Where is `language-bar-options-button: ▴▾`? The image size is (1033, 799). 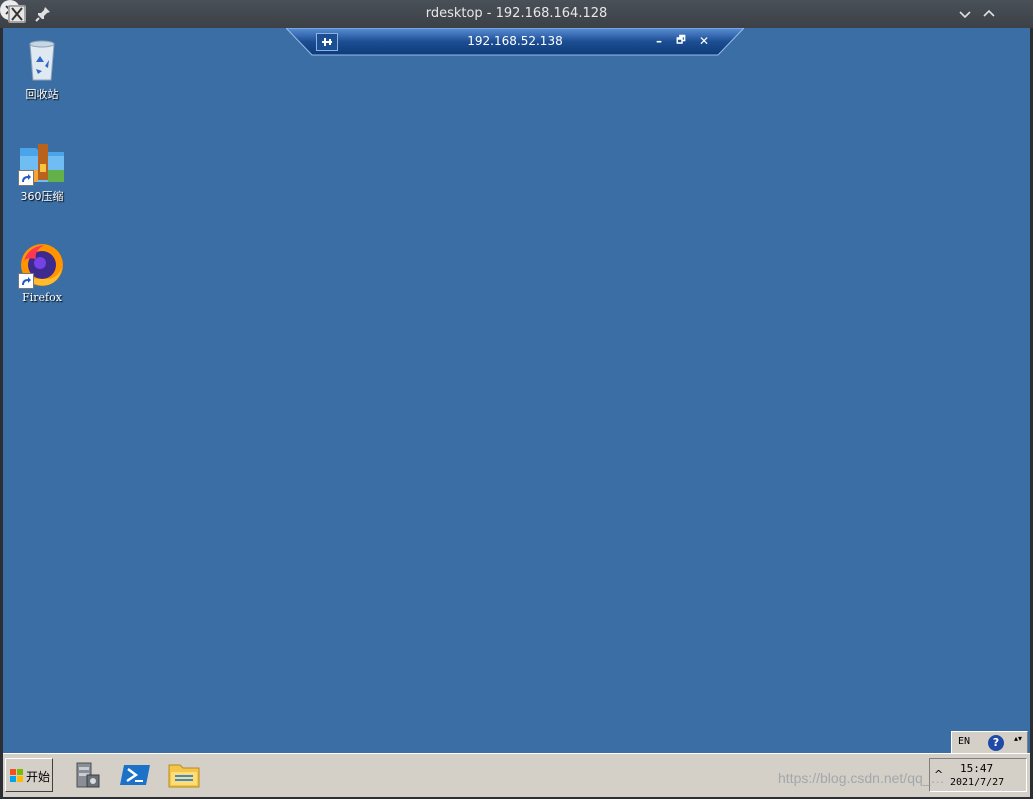
language-bar-options-button: ▴▾ is located at coordinates (1018, 743).